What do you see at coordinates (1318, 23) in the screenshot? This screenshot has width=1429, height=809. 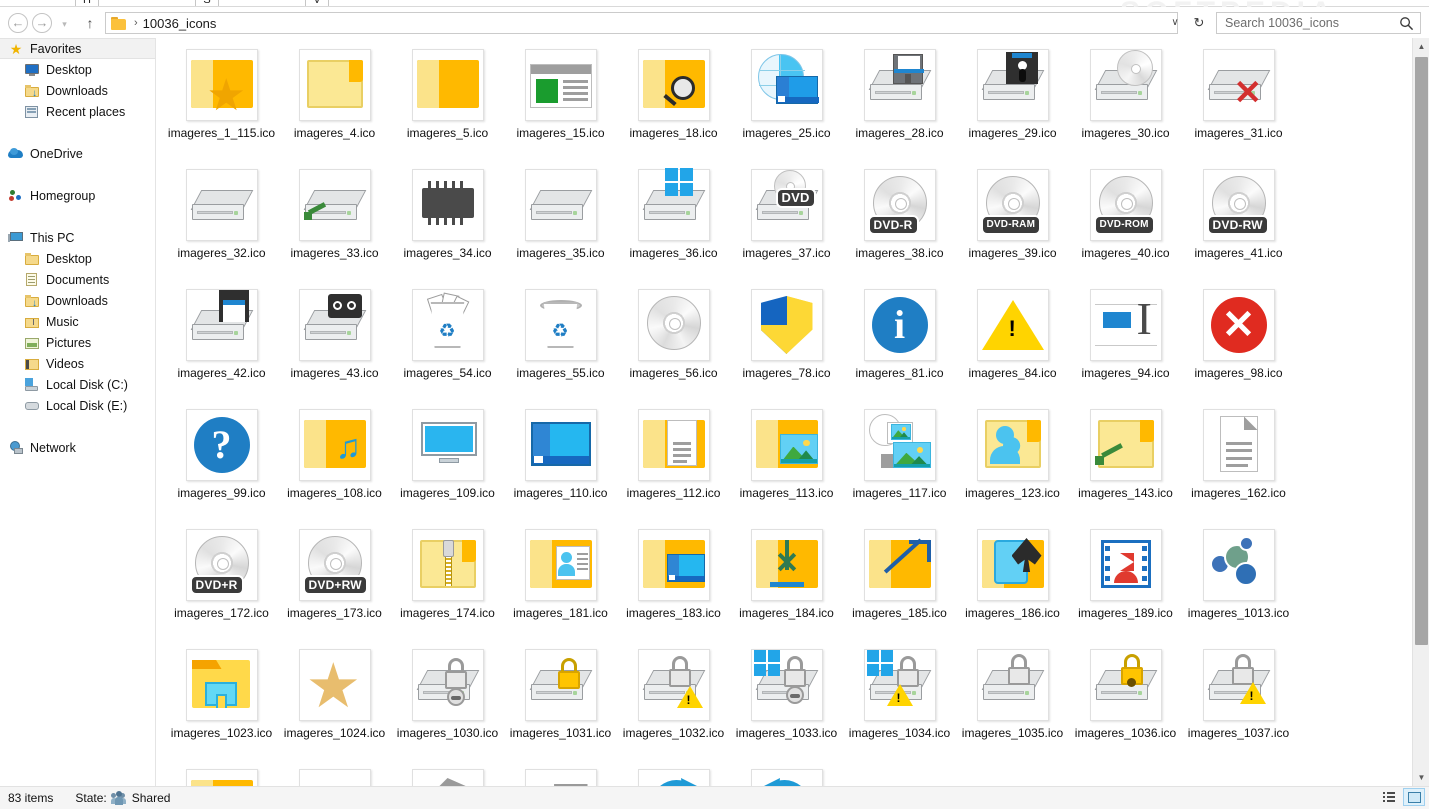 I see `search-input: Search 10036_icons` at bounding box center [1318, 23].